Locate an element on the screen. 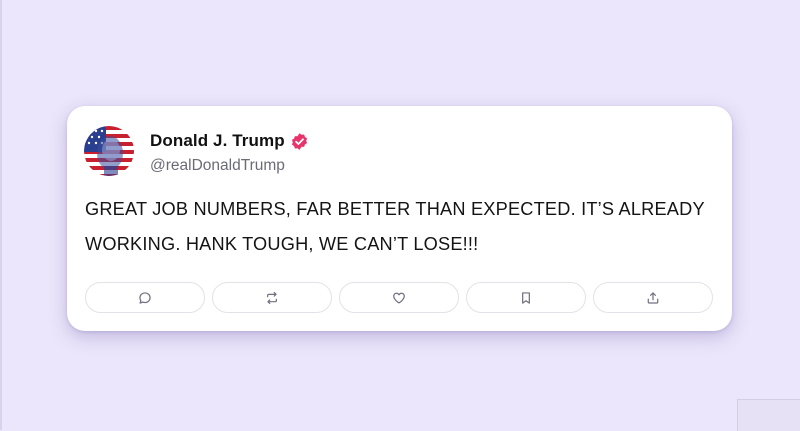 The image size is (800, 431). author-name: Donald J. Trump is located at coordinates (217, 141).